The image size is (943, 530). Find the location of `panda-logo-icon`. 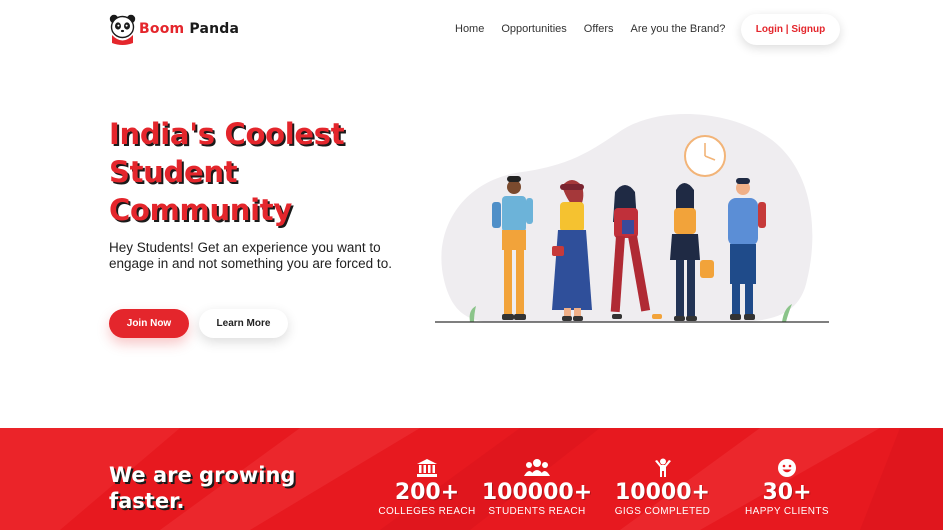

panda-logo-icon is located at coordinates (122, 29).